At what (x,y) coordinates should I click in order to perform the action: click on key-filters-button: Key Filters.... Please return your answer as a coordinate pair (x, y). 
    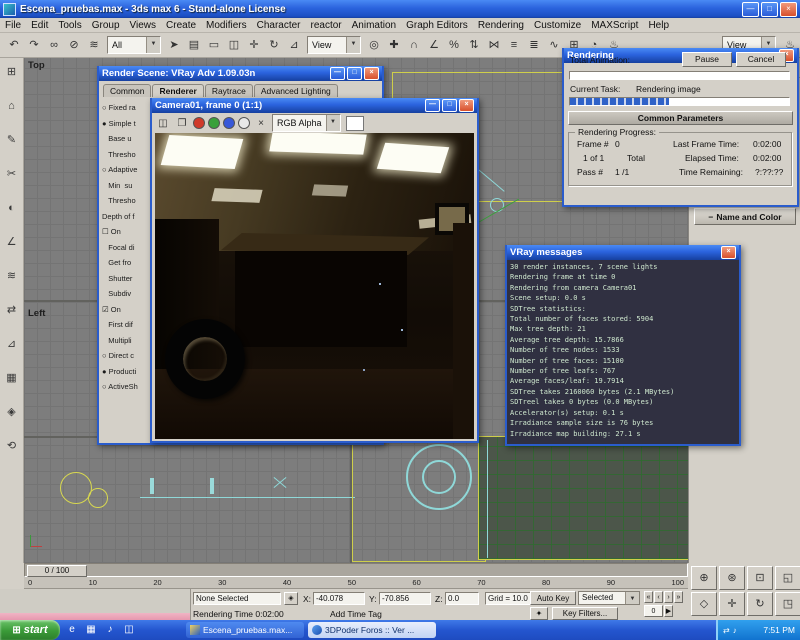
    Looking at the image, I should click on (585, 613).